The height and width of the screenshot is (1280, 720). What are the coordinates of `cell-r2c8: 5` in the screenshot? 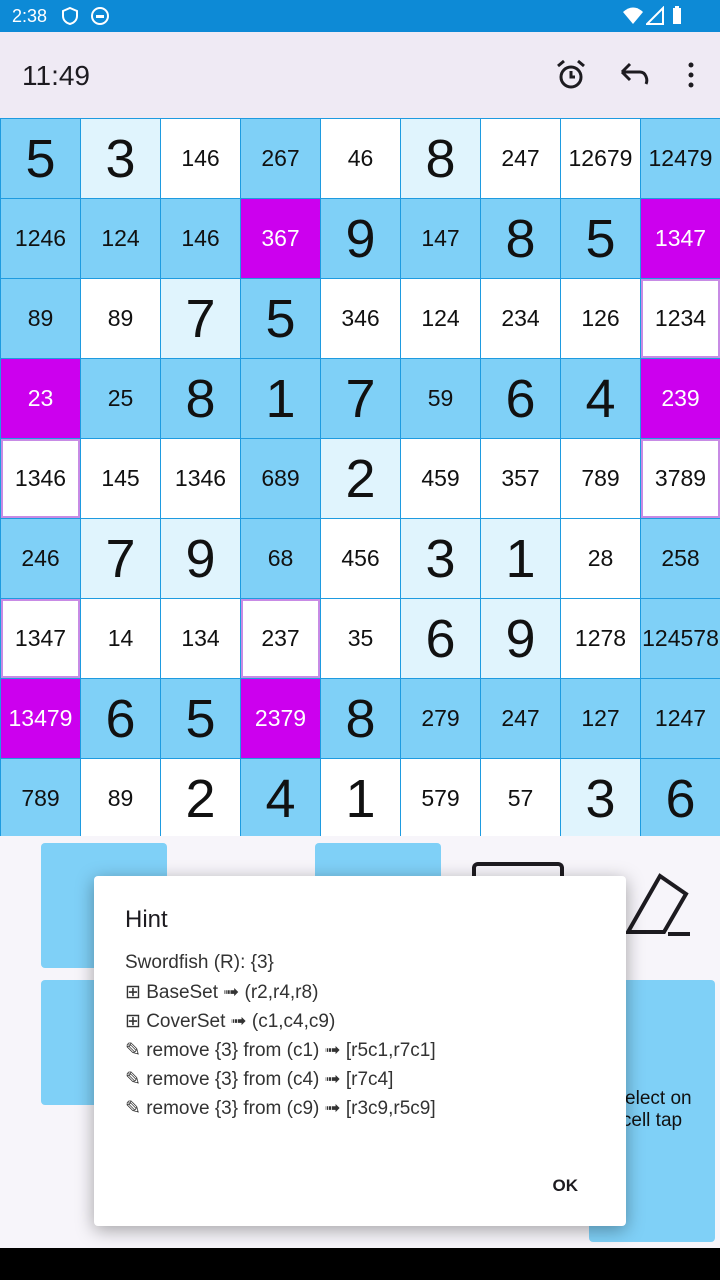 It's located at (600, 238).